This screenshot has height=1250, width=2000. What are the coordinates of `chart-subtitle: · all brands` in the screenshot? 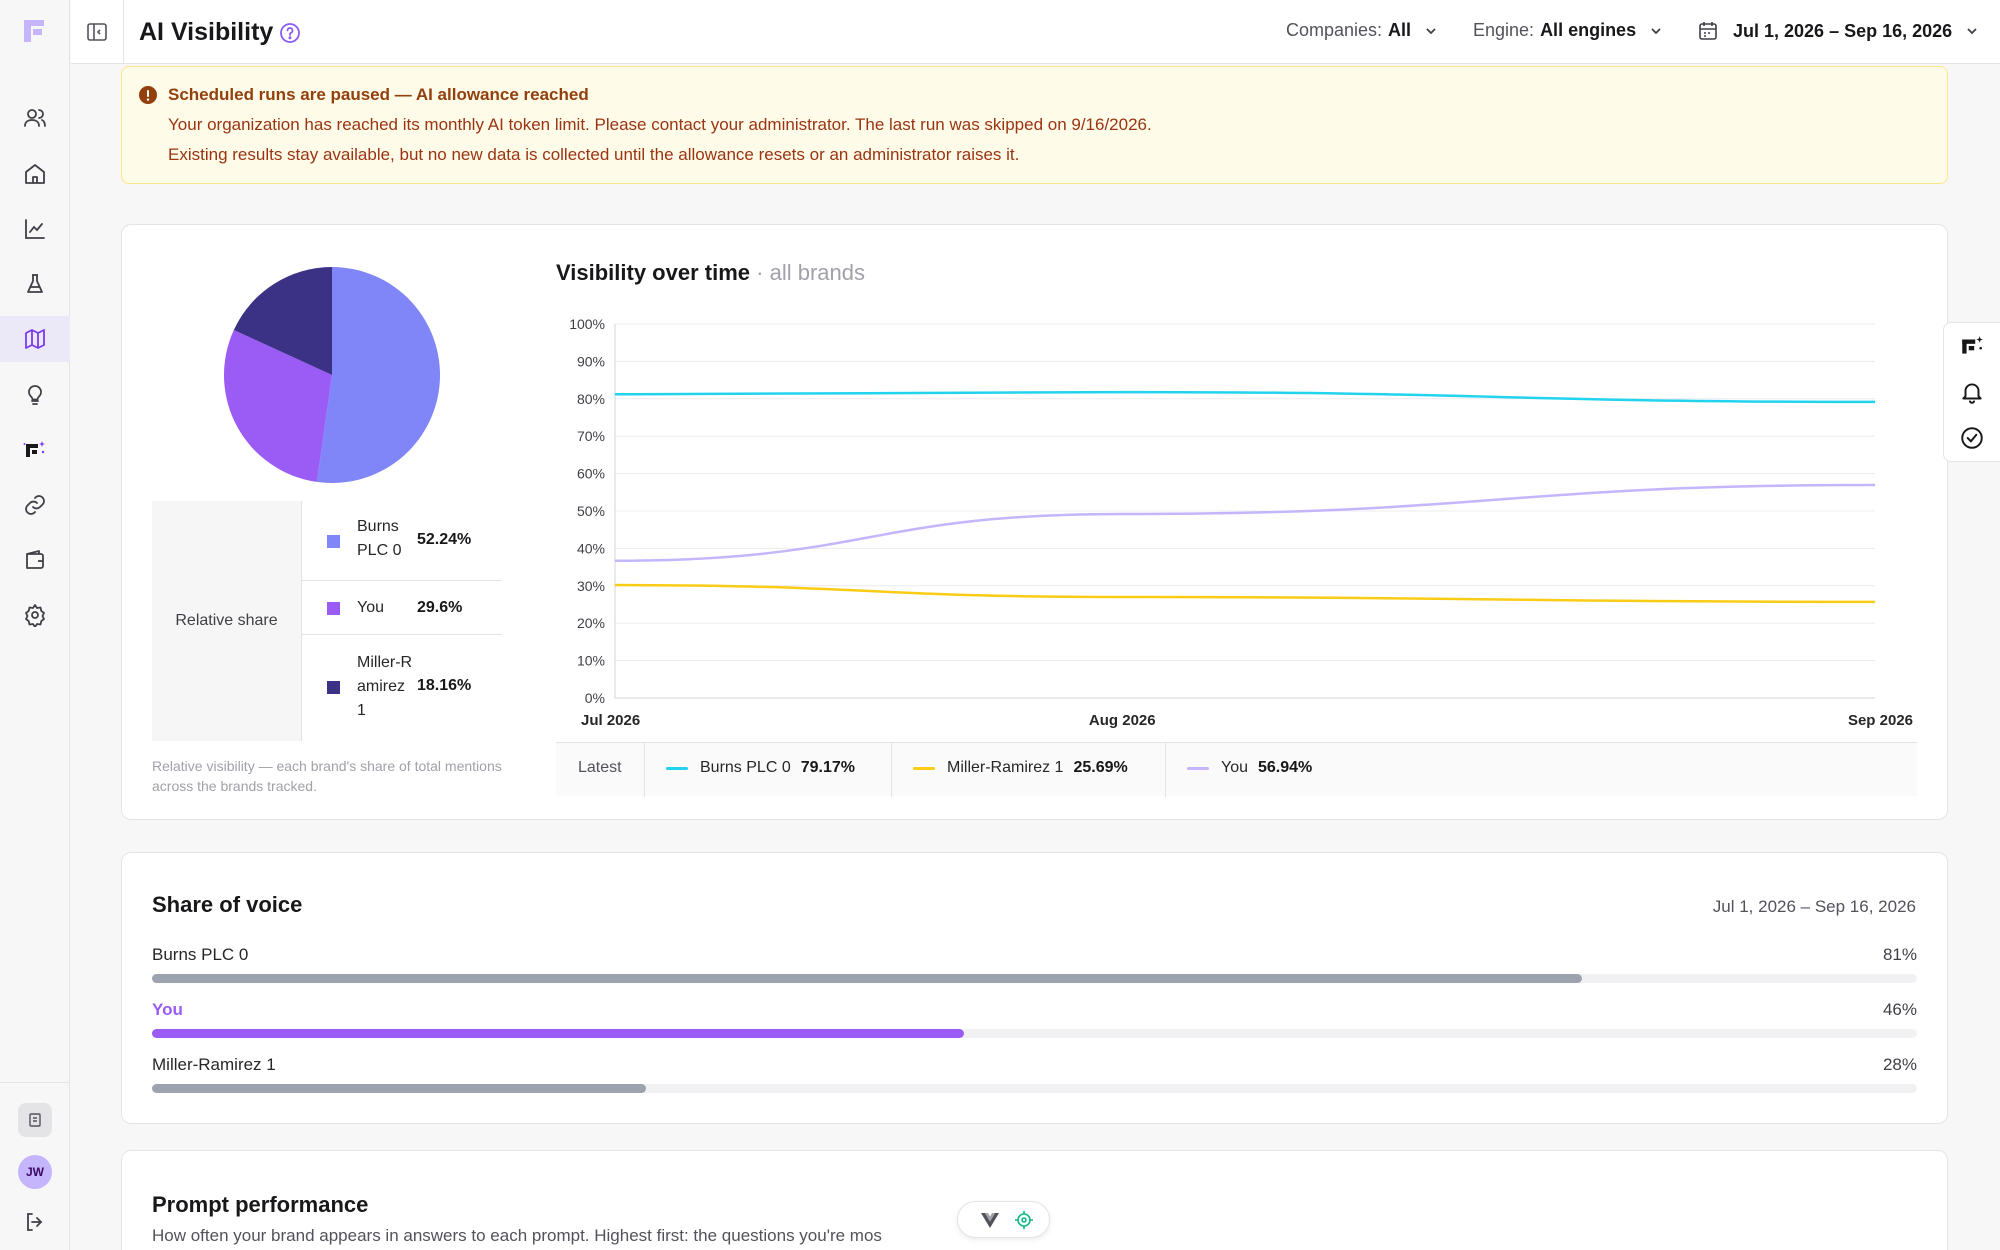 It's located at (810, 272).